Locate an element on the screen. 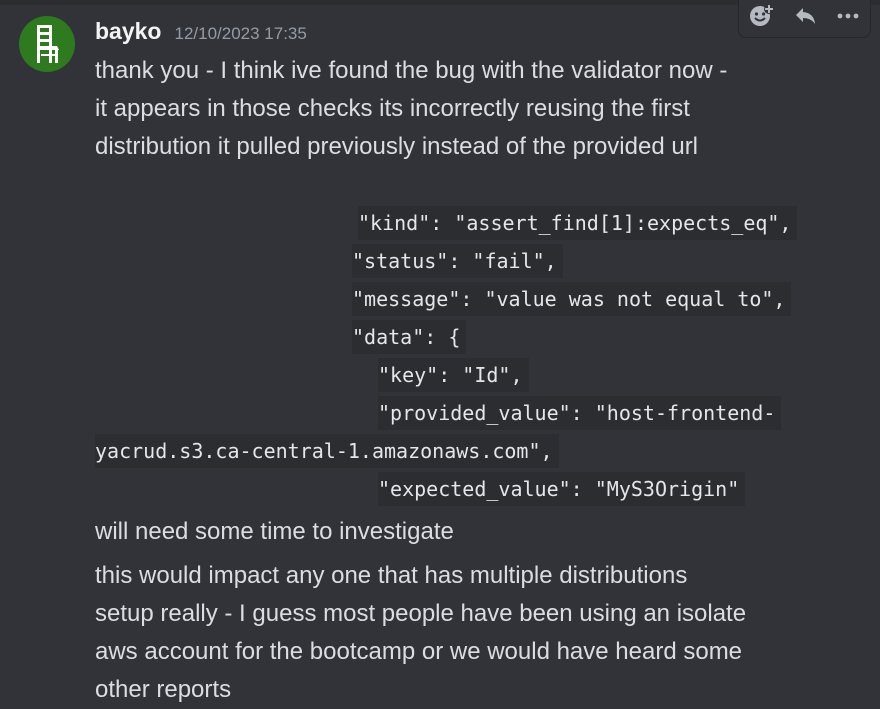 The width and height of the screenshot is (880, 709). more-icon is located at coordinates (848, 16).